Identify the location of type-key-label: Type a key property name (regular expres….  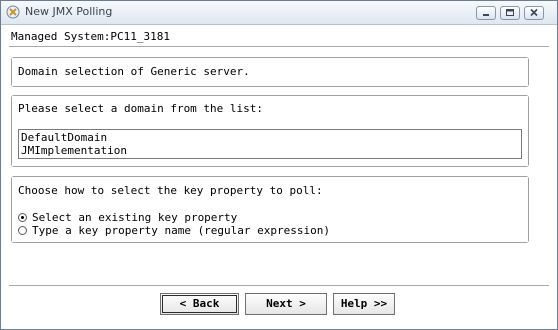
(181, 230).